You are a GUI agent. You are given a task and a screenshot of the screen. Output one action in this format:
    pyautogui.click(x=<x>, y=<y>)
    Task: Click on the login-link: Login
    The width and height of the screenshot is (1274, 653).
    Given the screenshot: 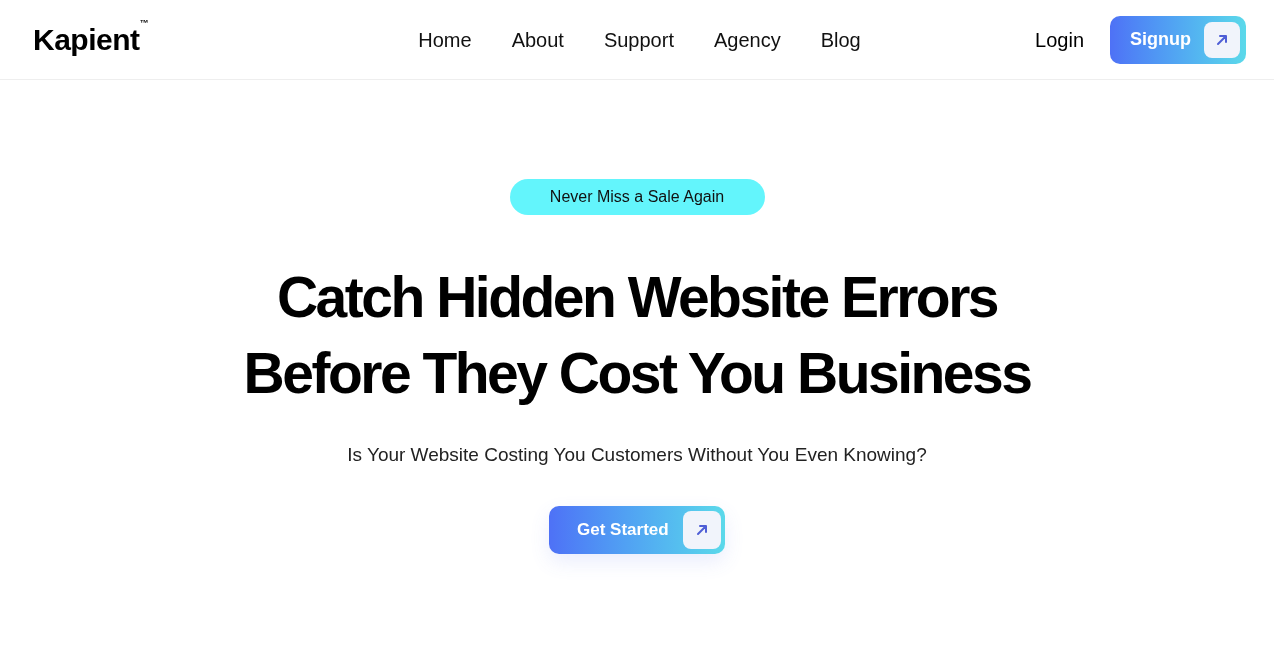 What is the action you would take?
    pyautogui.click(x=1059, y=39)
    